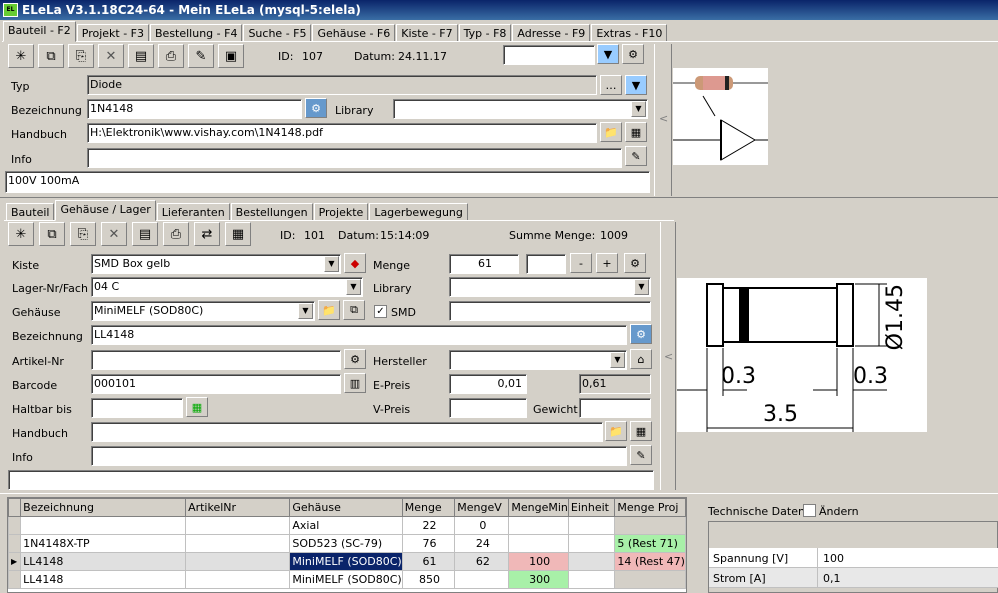 The image size is (998, 593). What do you see at coordinates (83, 234) in the screenshot?
I see `paste-storage-button: ⎘` at bounding box center [83, 234].